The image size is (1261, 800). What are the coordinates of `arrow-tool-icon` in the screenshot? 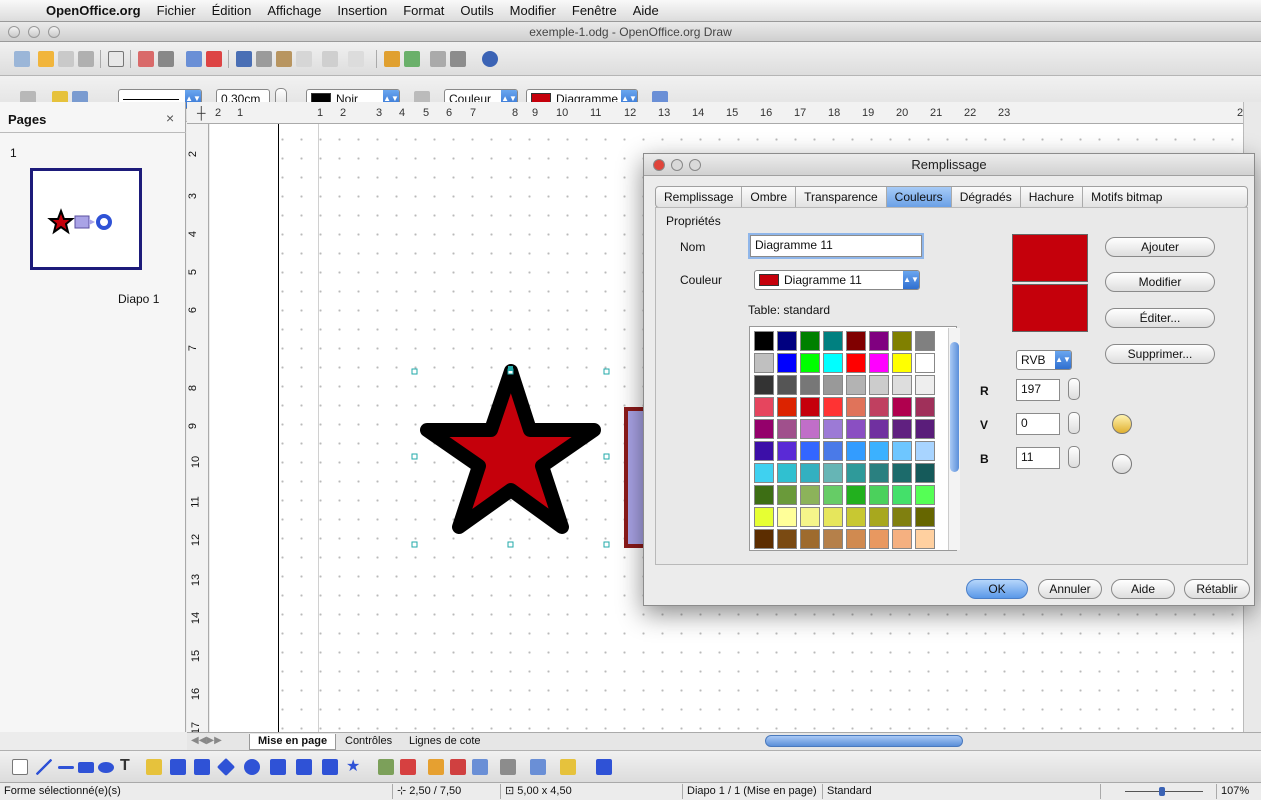 It's located at (66, 767).